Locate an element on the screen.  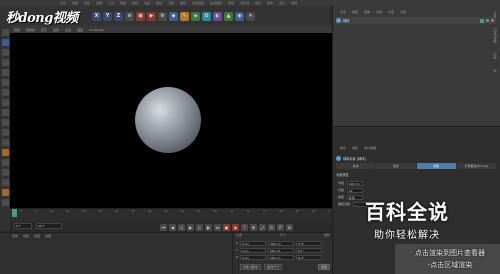
position-key-icon: ✥ is located at coordinates (253, 227).